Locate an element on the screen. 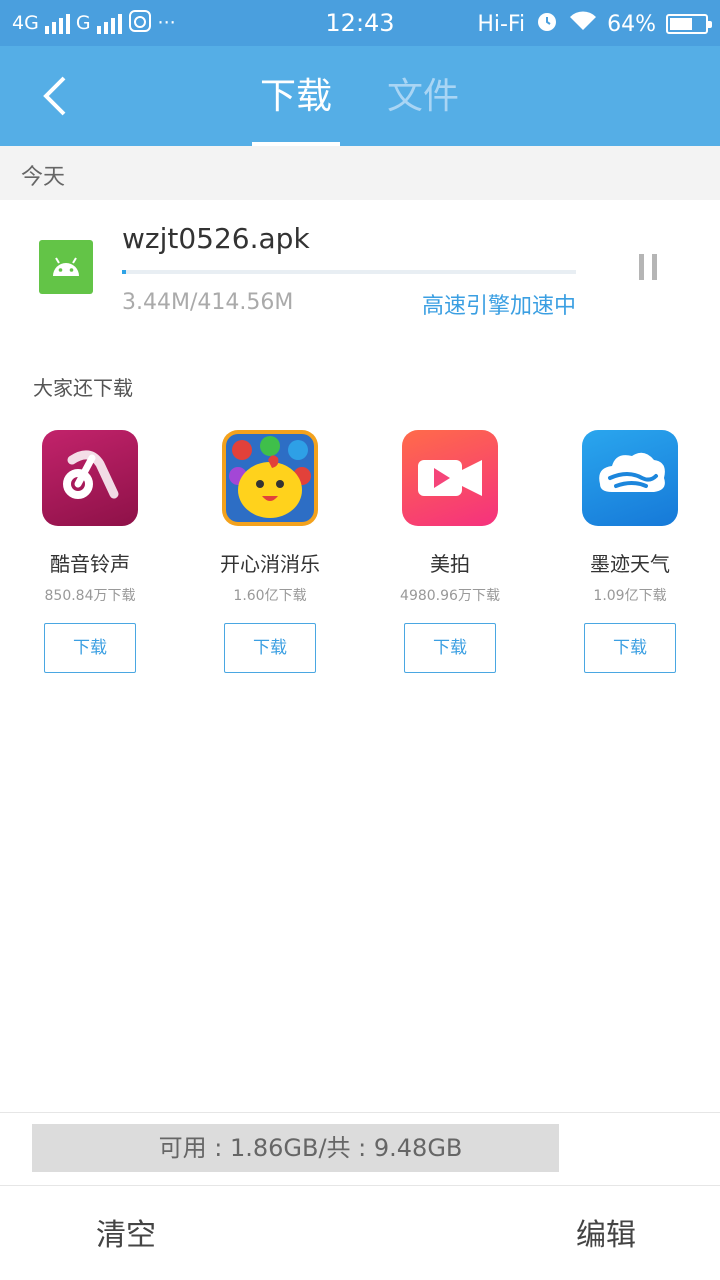 The width and height of the screenshot is (720, 1280). section-today-label: 今天 is located at coordinates (43, 177).